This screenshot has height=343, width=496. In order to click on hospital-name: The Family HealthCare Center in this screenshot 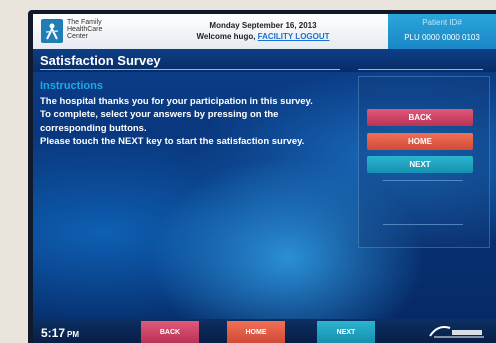, I will do `click(85, 29)`.